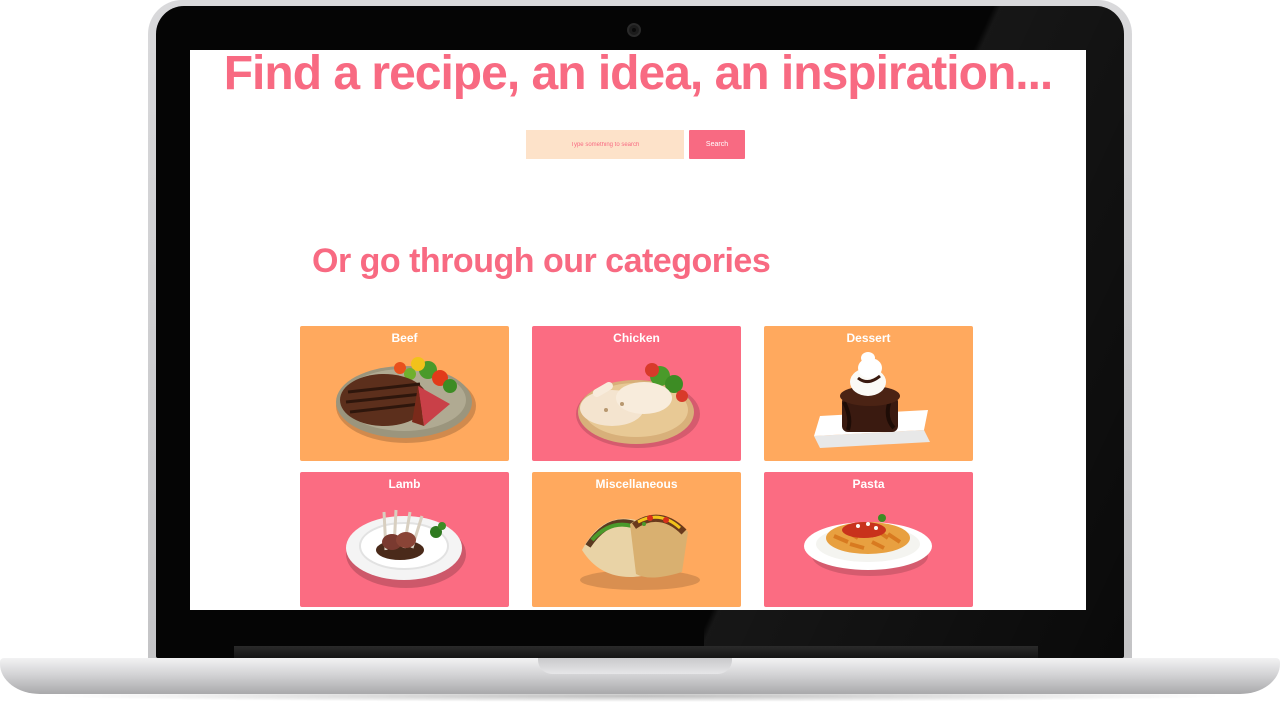 This screenshot has height=702, width=1280. I want to click on category-label: Chicken, so click(636, 338).